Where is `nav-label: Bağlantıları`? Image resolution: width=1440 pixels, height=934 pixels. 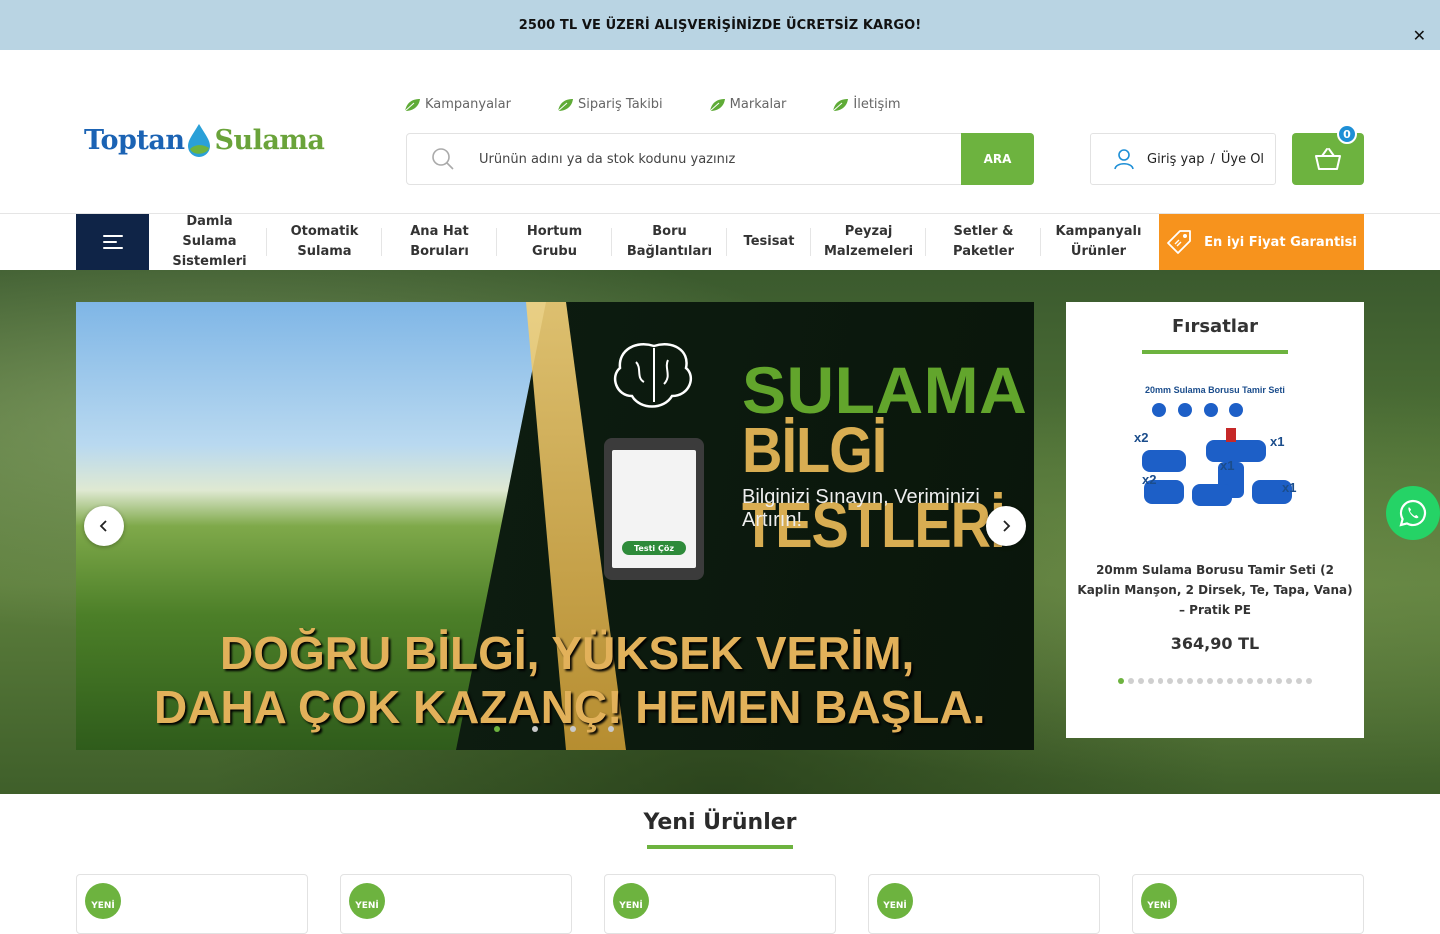 nav-label: Bağlantıları is located at coordinates (669, 251).